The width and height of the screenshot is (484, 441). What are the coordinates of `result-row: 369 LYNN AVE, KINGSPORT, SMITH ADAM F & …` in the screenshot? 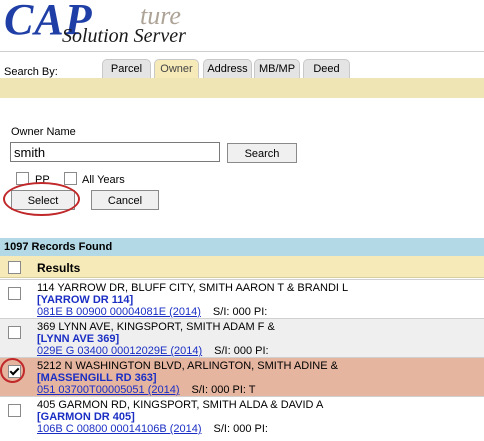 It's located at (242, 337).